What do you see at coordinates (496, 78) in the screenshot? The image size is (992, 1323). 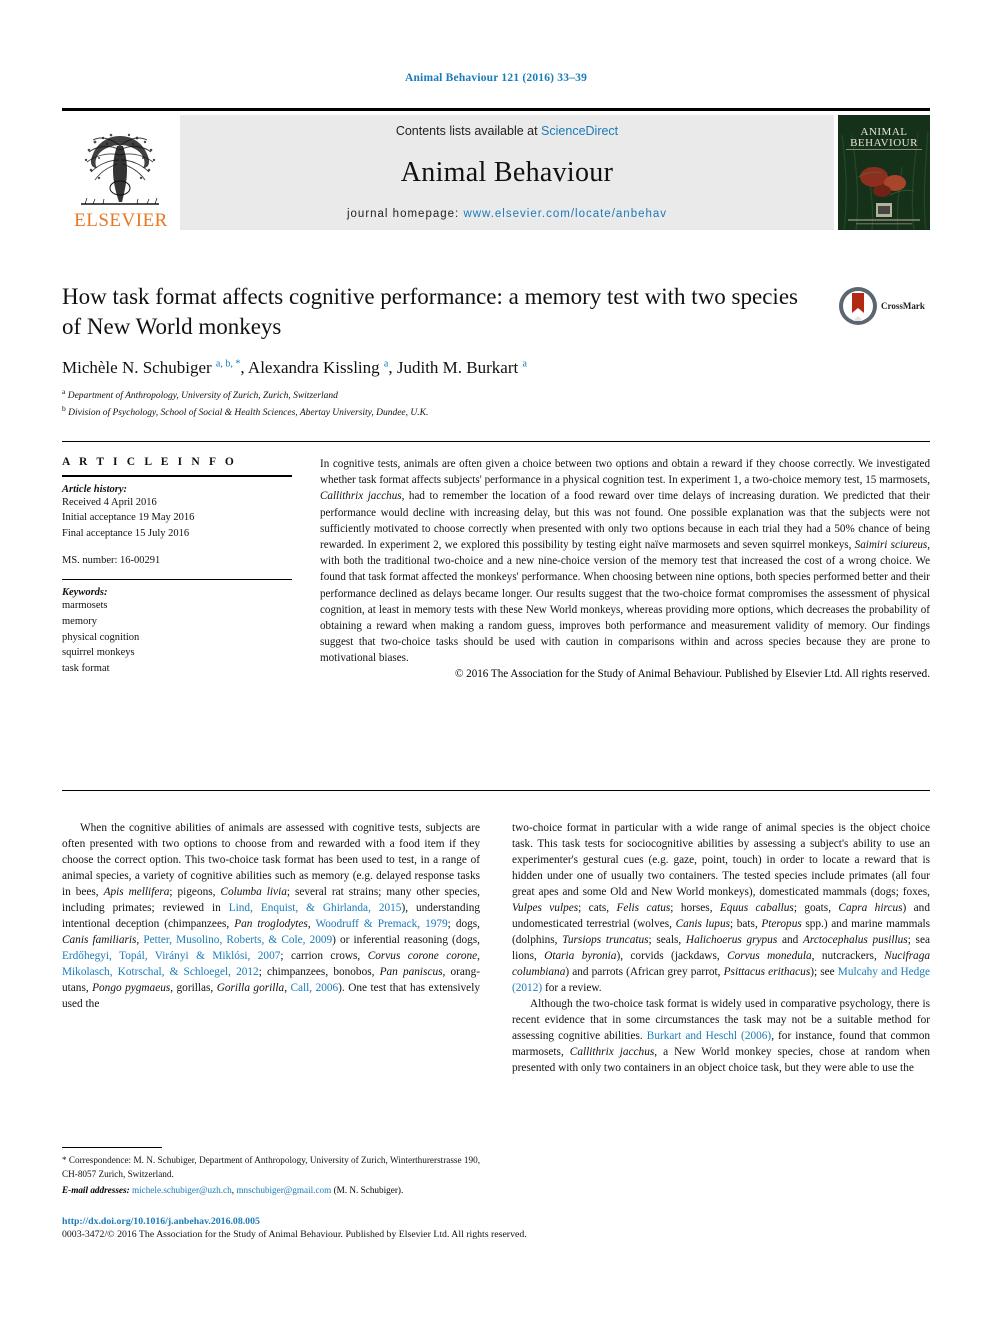 I see `running-head: Animal Behaviour 121 (2016) 33–39` at bounding box center [496, 78].